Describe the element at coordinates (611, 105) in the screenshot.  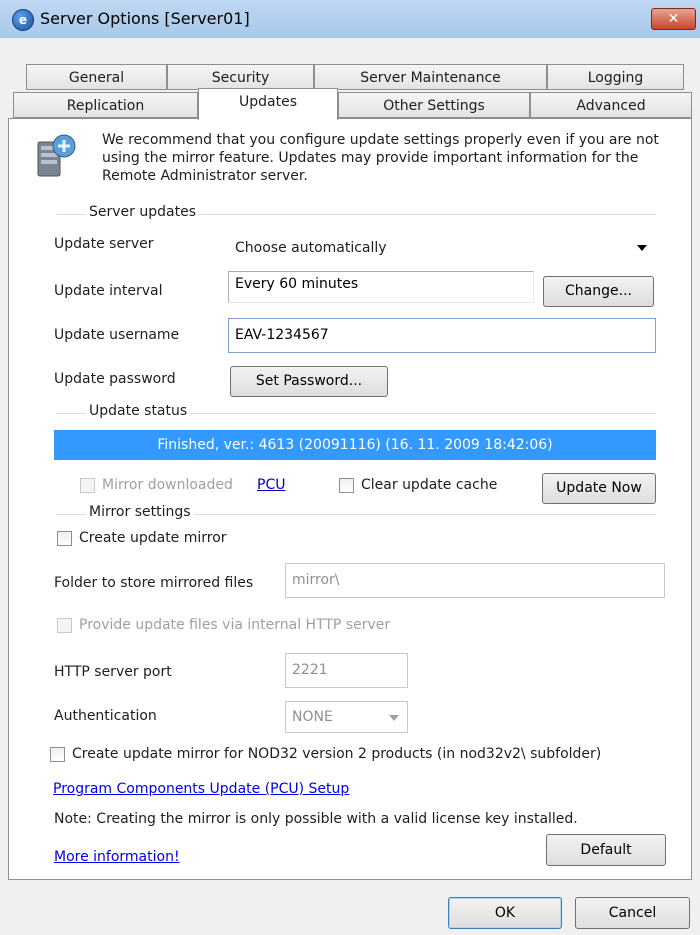
I see `tab-advanced: Advanced` at that location.